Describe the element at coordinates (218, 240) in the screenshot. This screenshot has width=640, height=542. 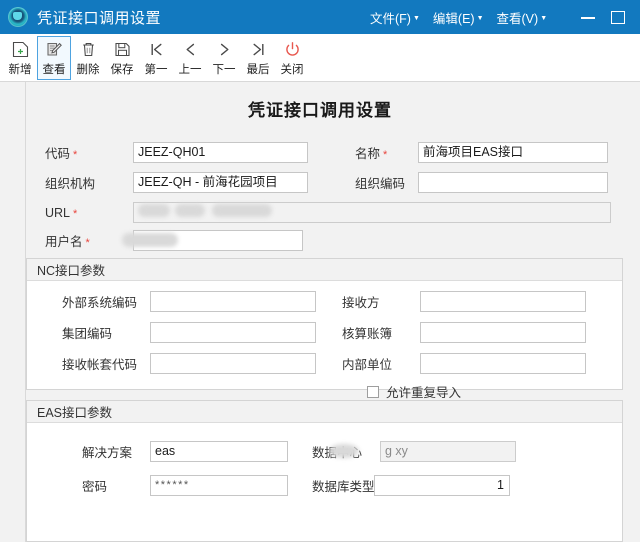
I see `username-input` at that location.